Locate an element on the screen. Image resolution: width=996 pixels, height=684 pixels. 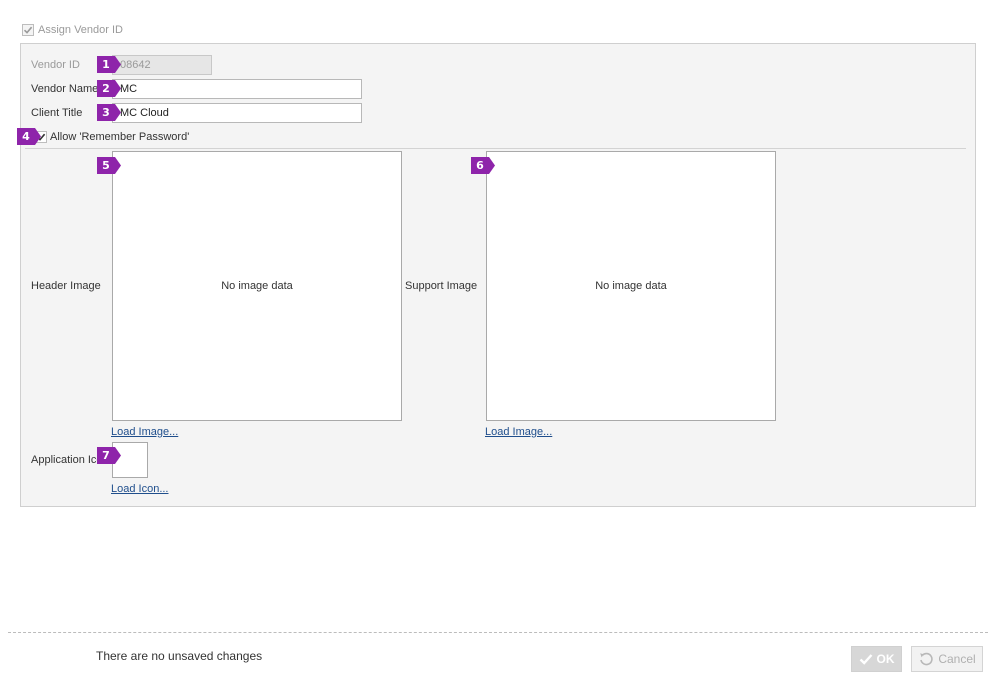
remember-password-label: Allow 'Remember Password' is located at coordinates (120, 137).